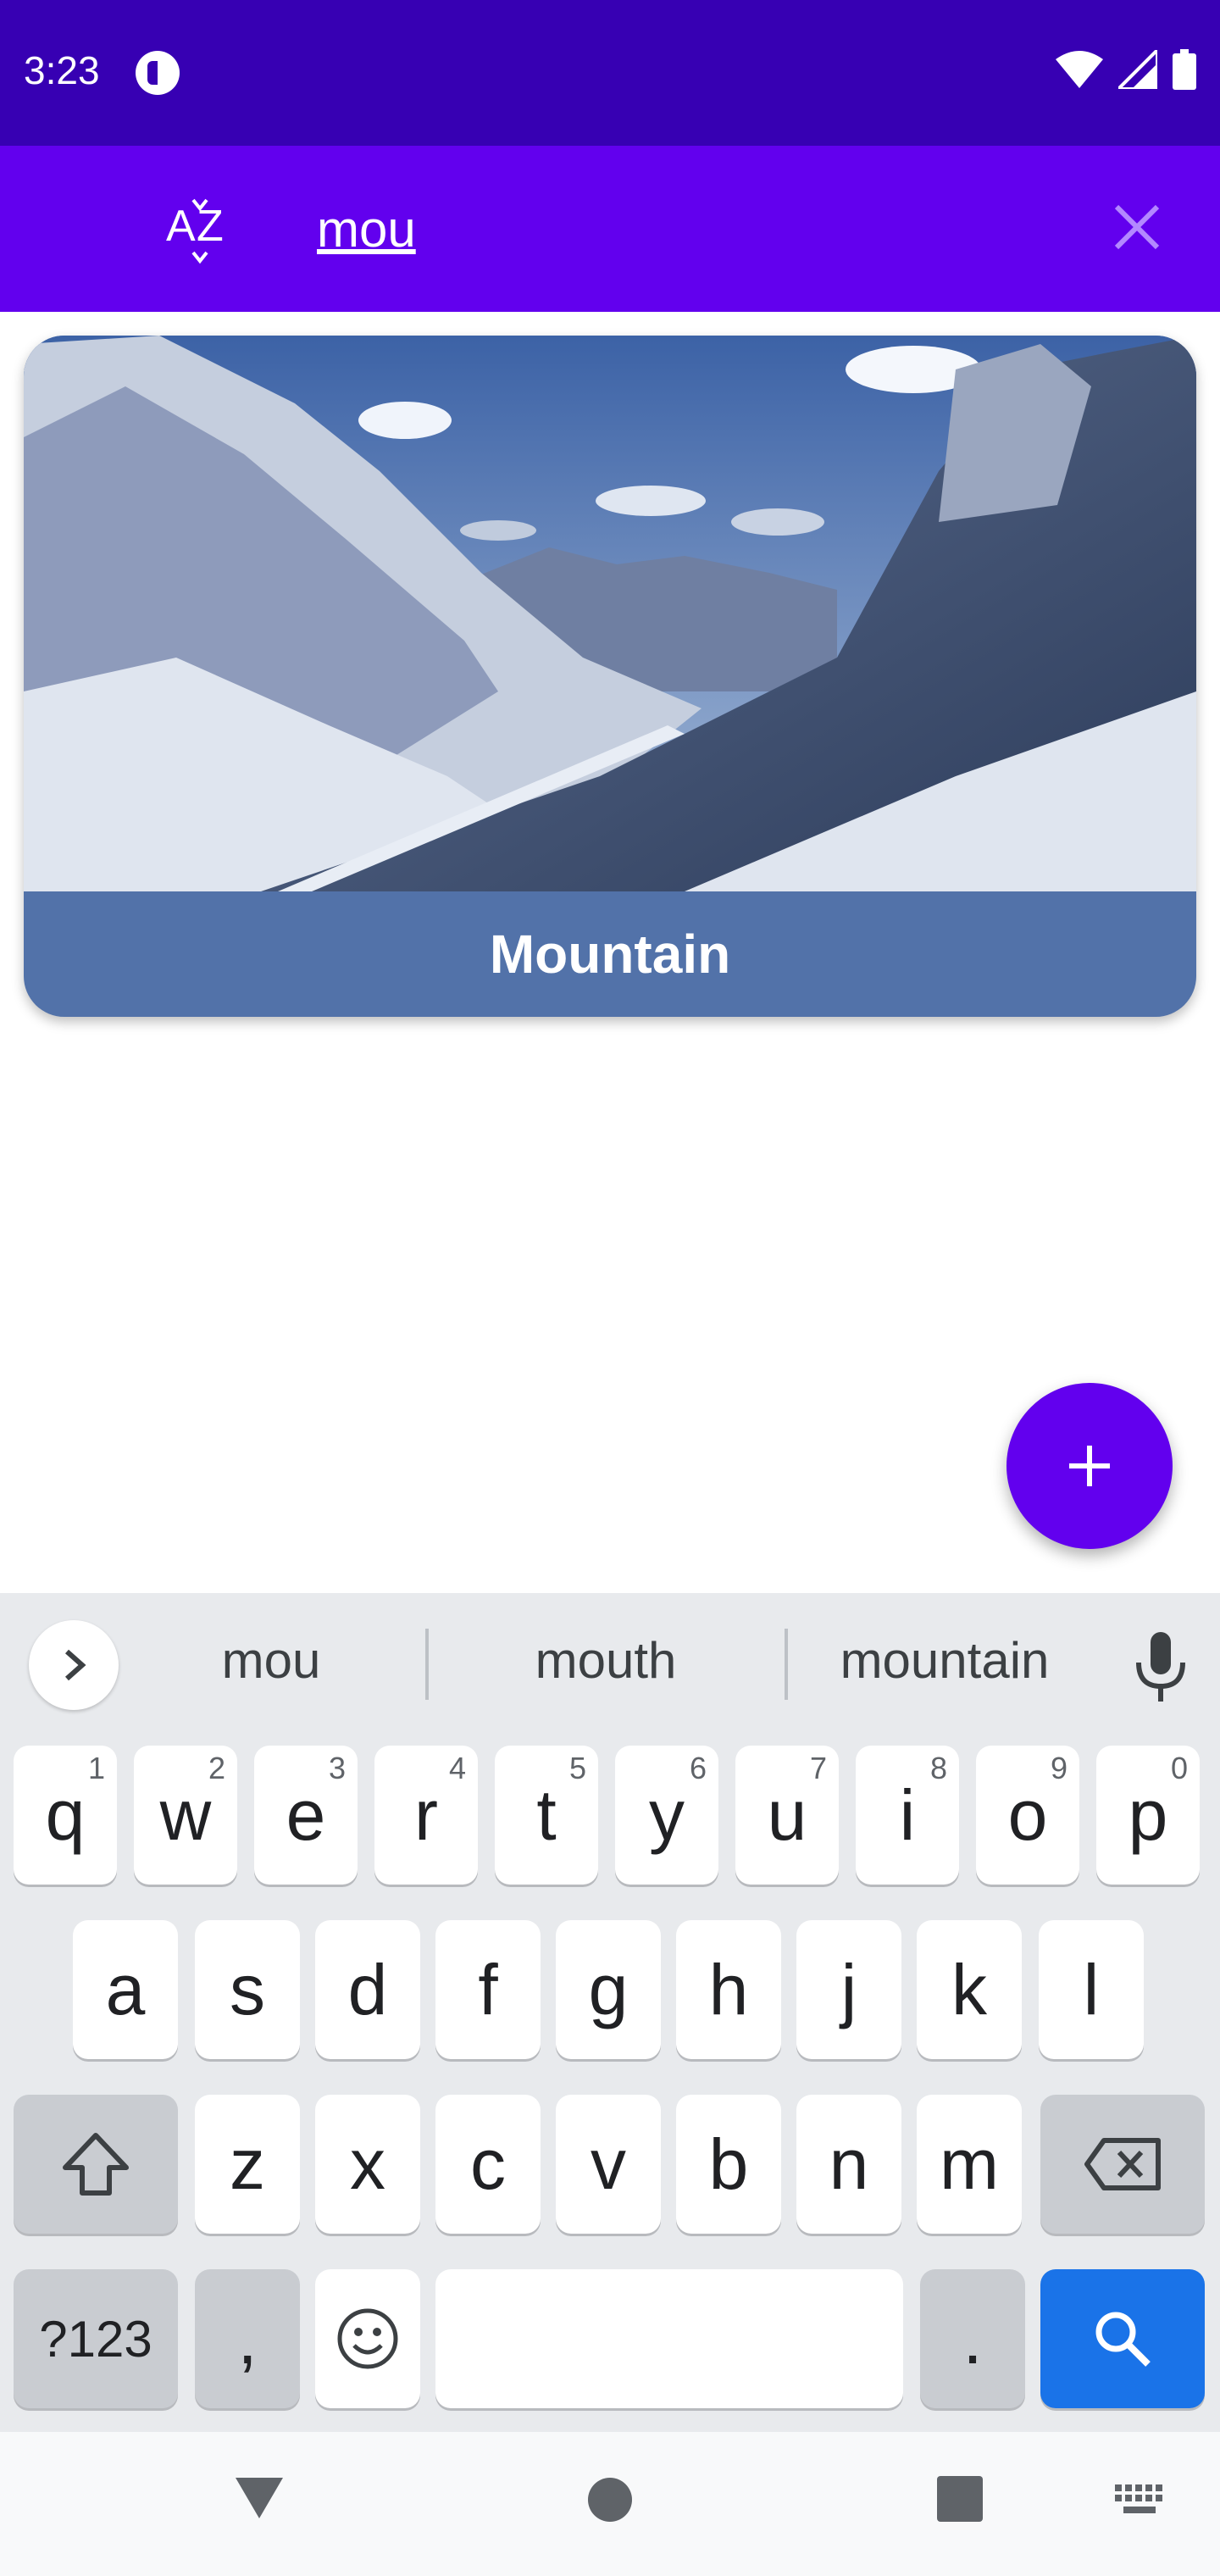 The height and width of the screenshot is (2576, 1220). I want to click on key-e: e3, so click(306, 1815).